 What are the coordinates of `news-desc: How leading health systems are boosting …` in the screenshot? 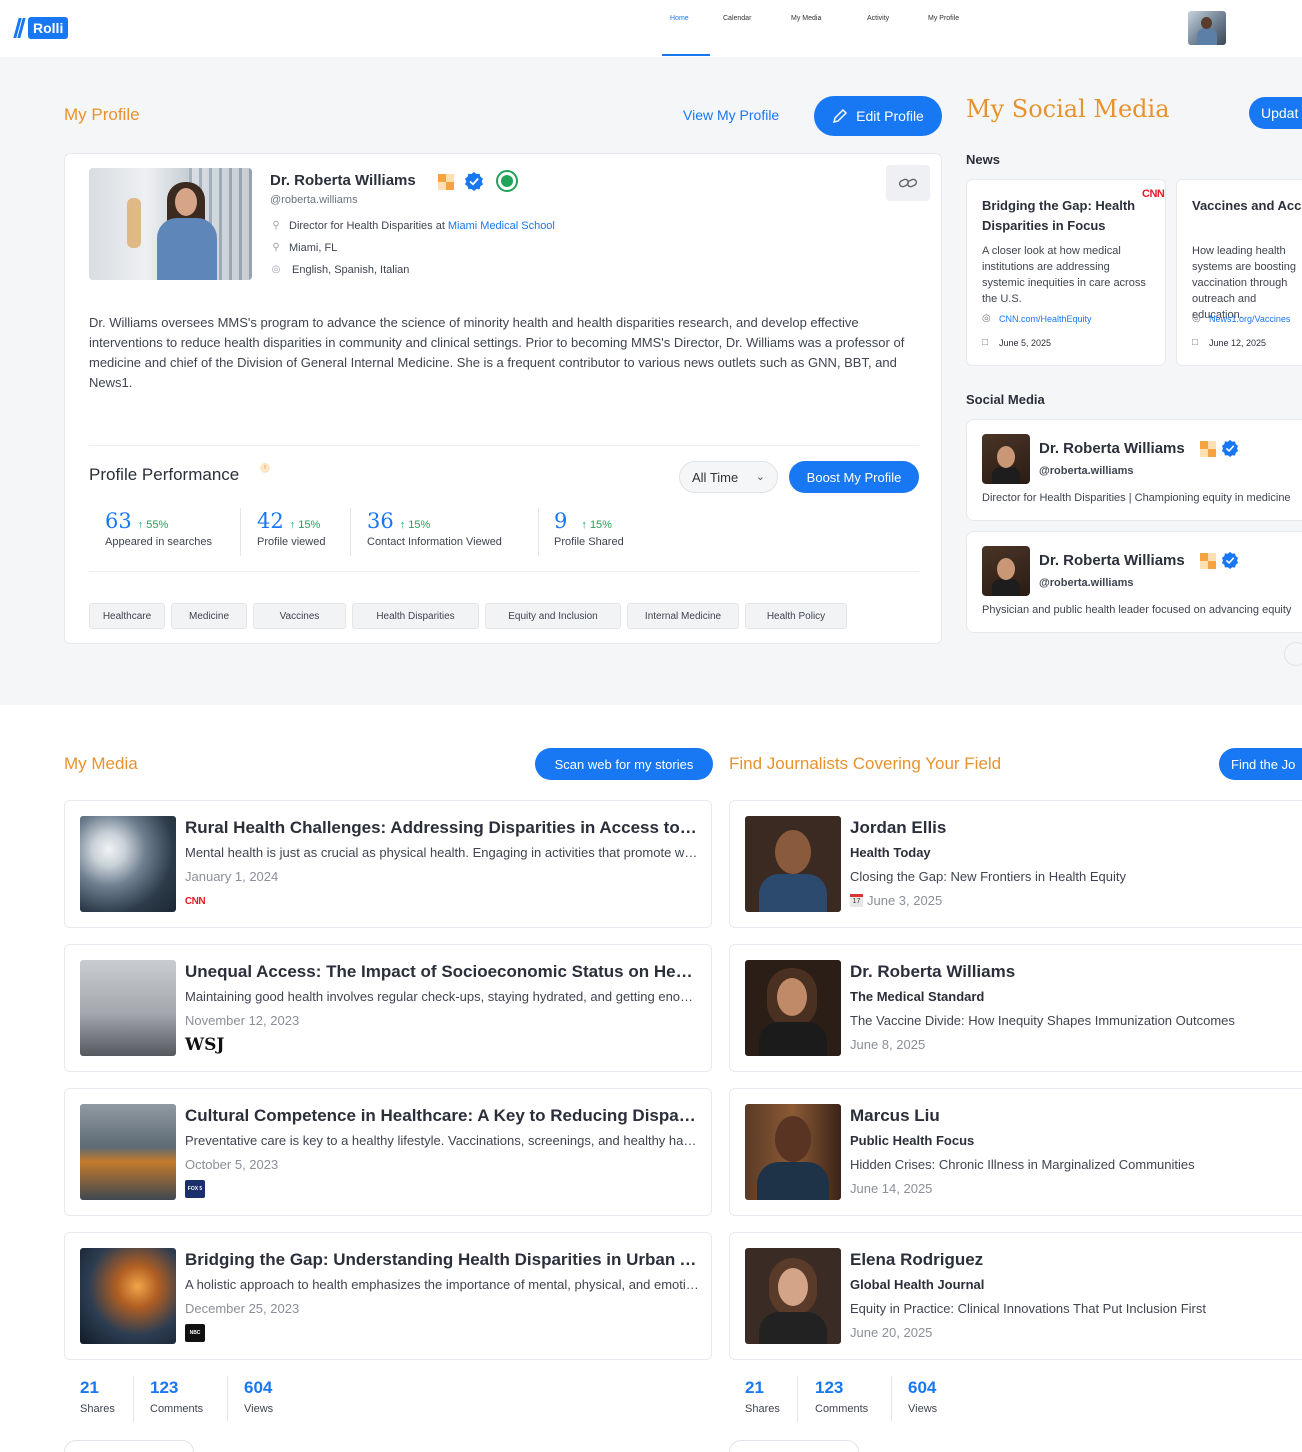 It's located at (1244, 283).